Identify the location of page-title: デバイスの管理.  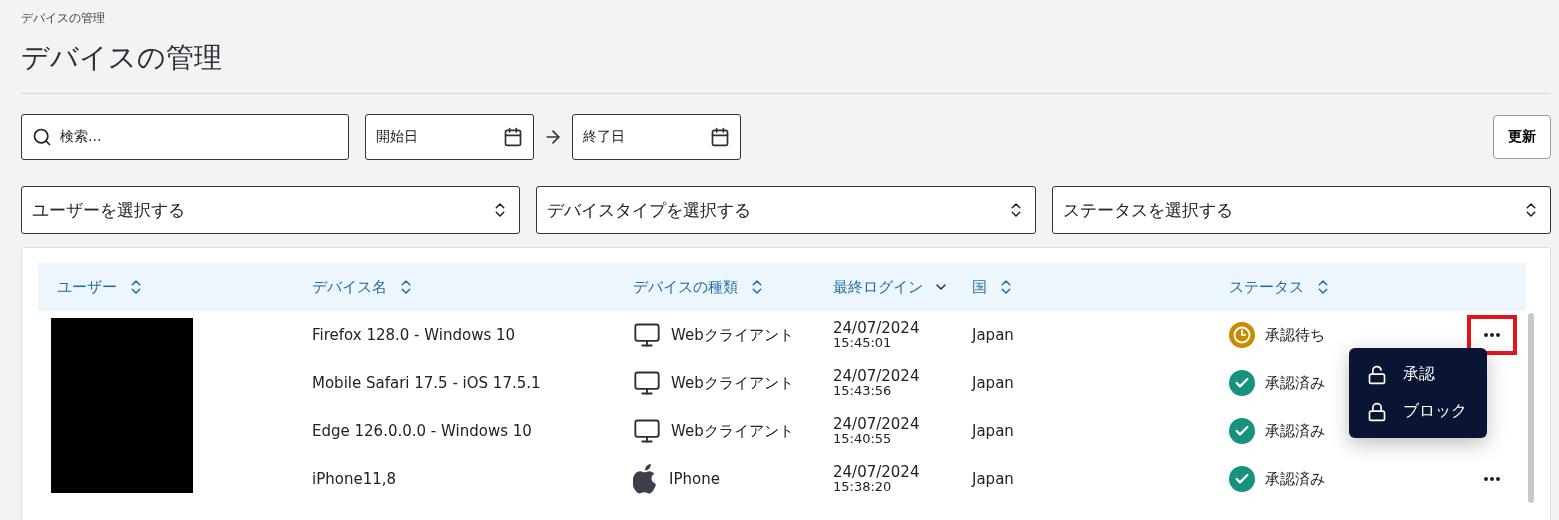
(122, 58).